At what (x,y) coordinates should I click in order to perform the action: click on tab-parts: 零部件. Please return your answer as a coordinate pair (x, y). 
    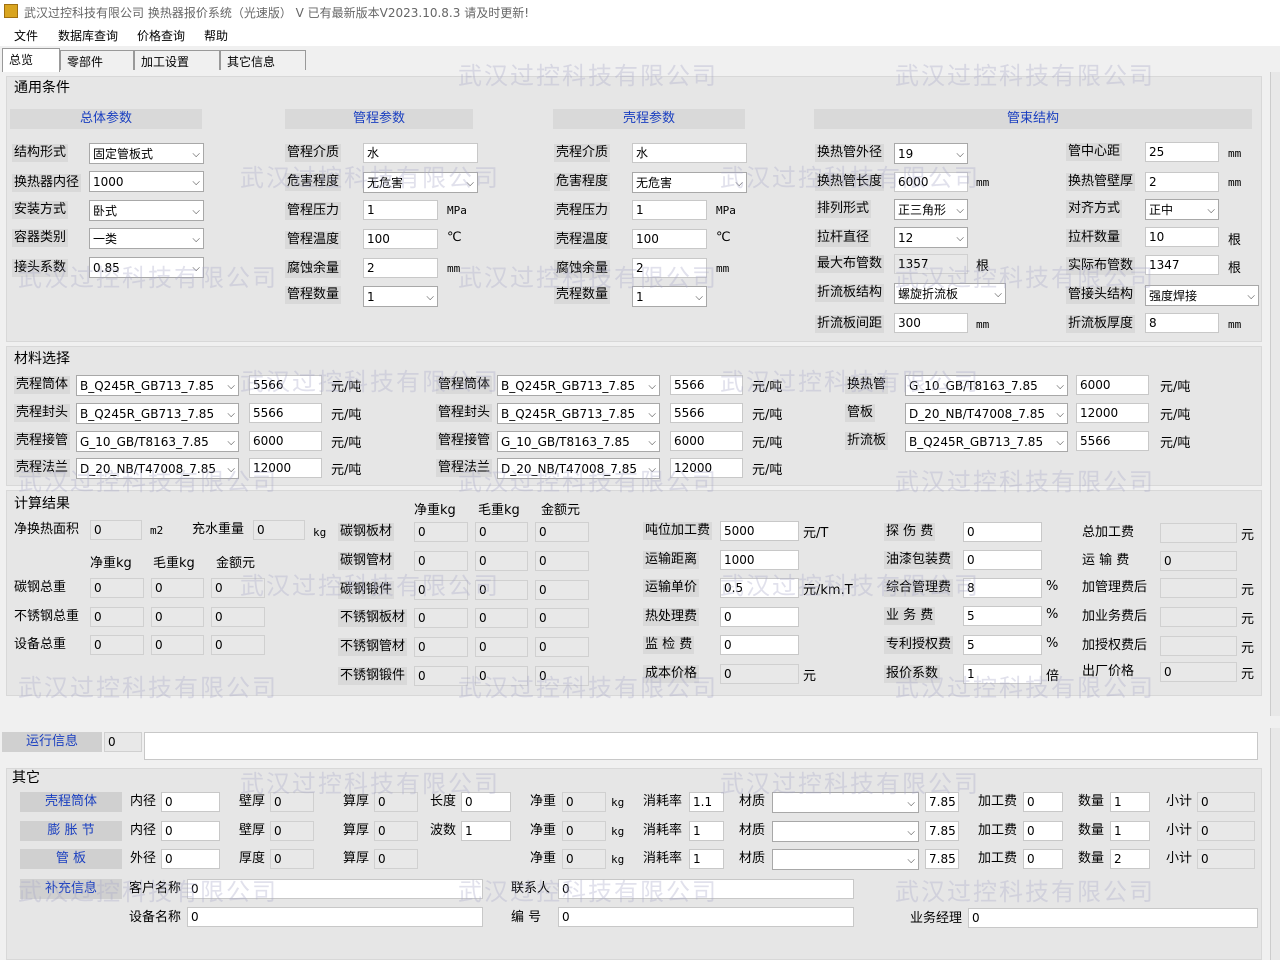
    Looking at the image, I should click on (97, 60).